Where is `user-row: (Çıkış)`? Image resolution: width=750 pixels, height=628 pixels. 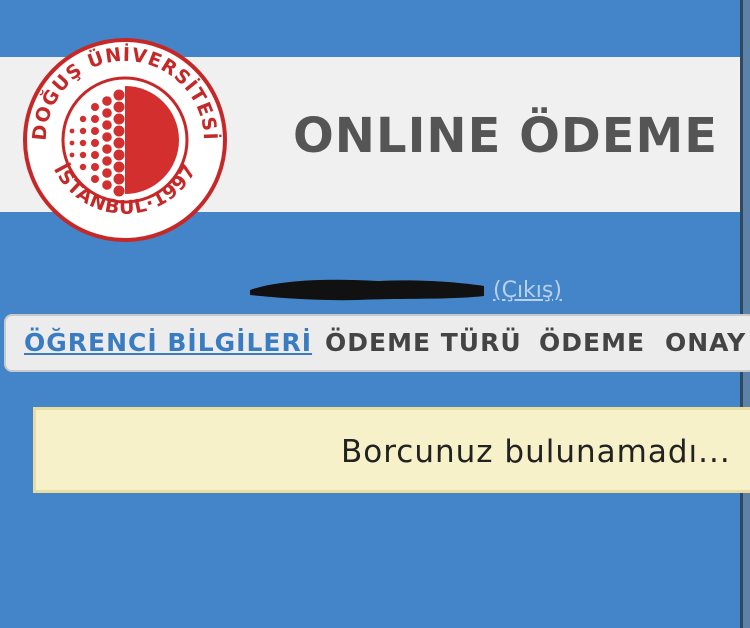 user-row: (Çıkış) is located at coordinates (418, 290).